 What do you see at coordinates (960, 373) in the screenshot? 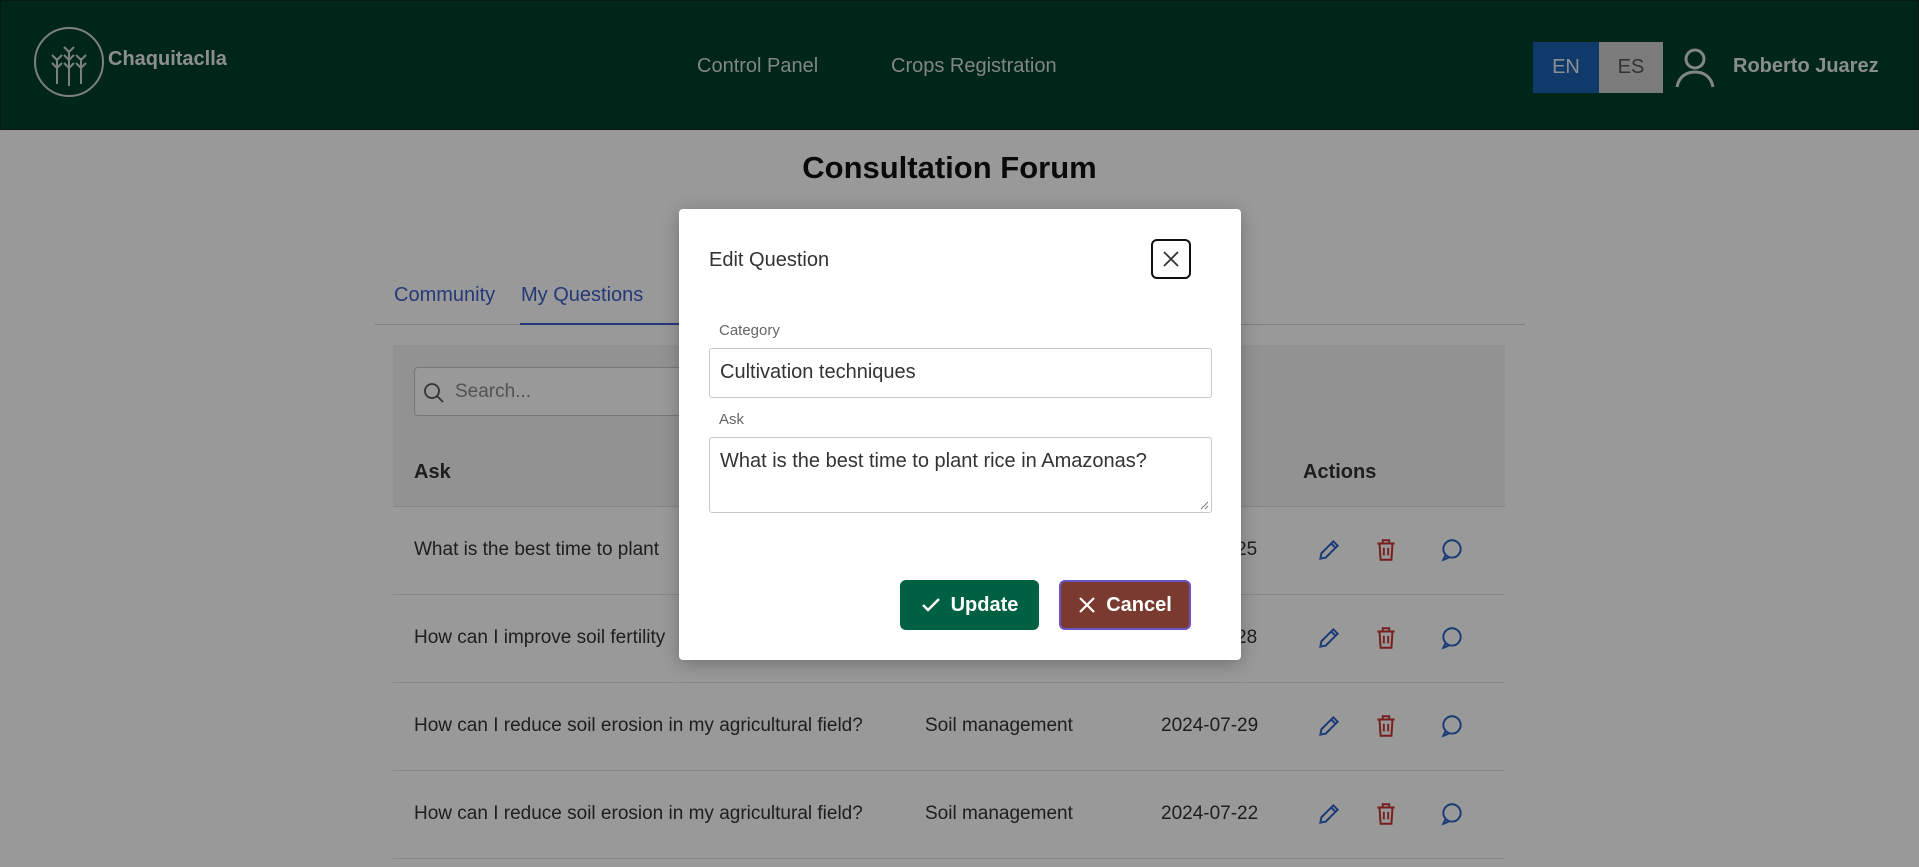
I see `category-field: Cultivation techniques` at bounding box center [960, 373].